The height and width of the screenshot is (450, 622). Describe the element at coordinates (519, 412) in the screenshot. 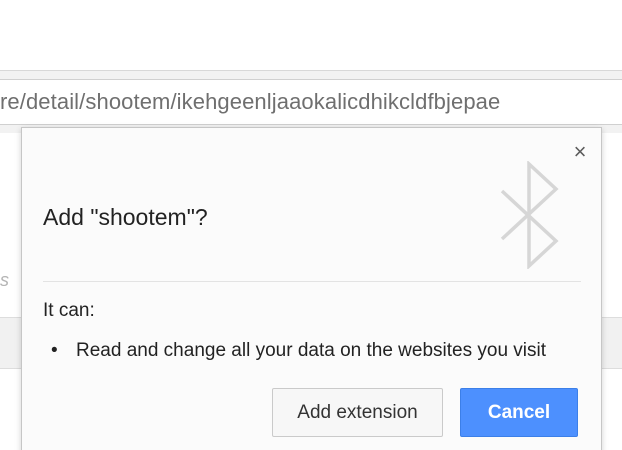

I see `cancel-button: Cancel` at that location.